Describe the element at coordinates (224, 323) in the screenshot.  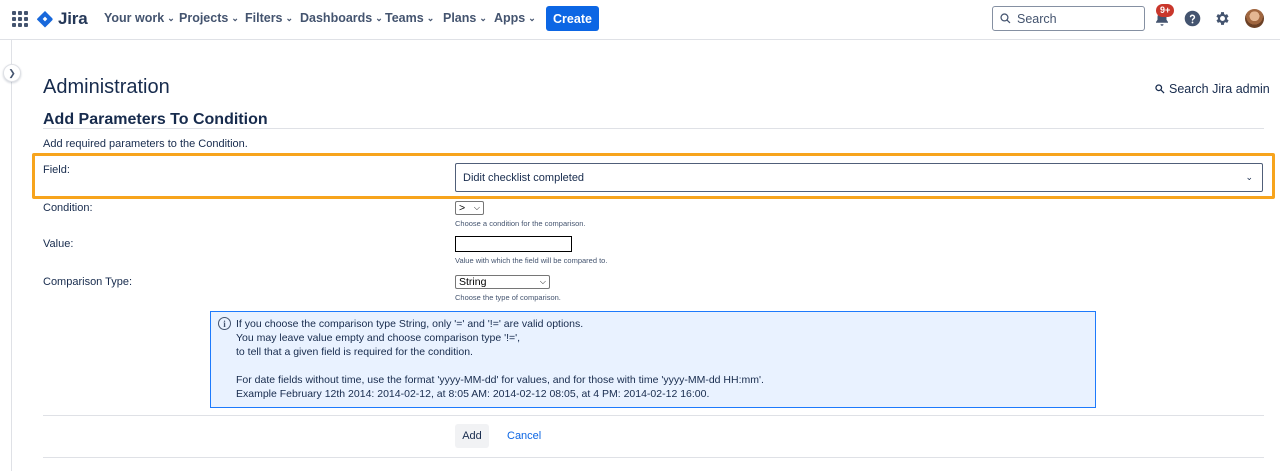
I see `info-icon: i` at that location.